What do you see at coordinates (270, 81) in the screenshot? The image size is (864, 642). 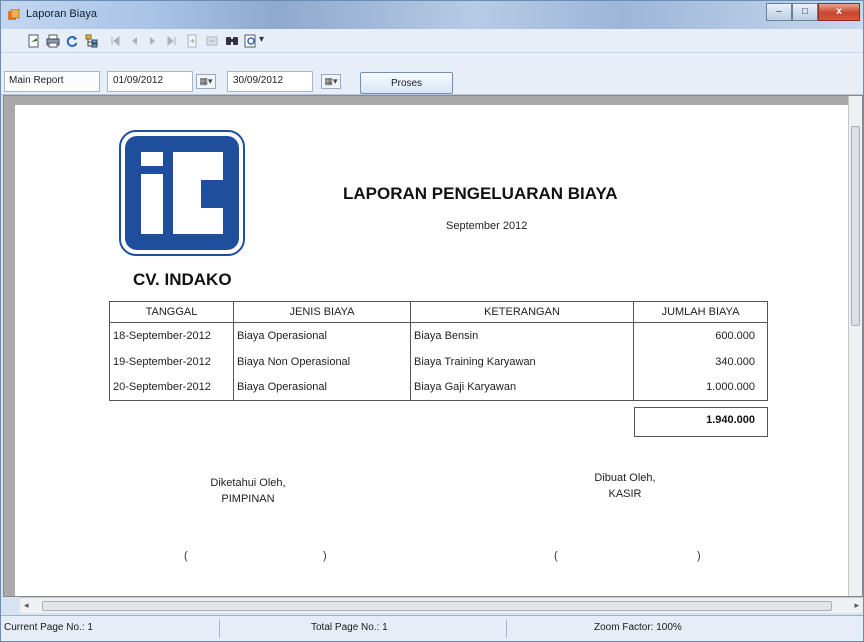 I see `end-date-field: 30/09/2012` at bounding box center [270, 81].